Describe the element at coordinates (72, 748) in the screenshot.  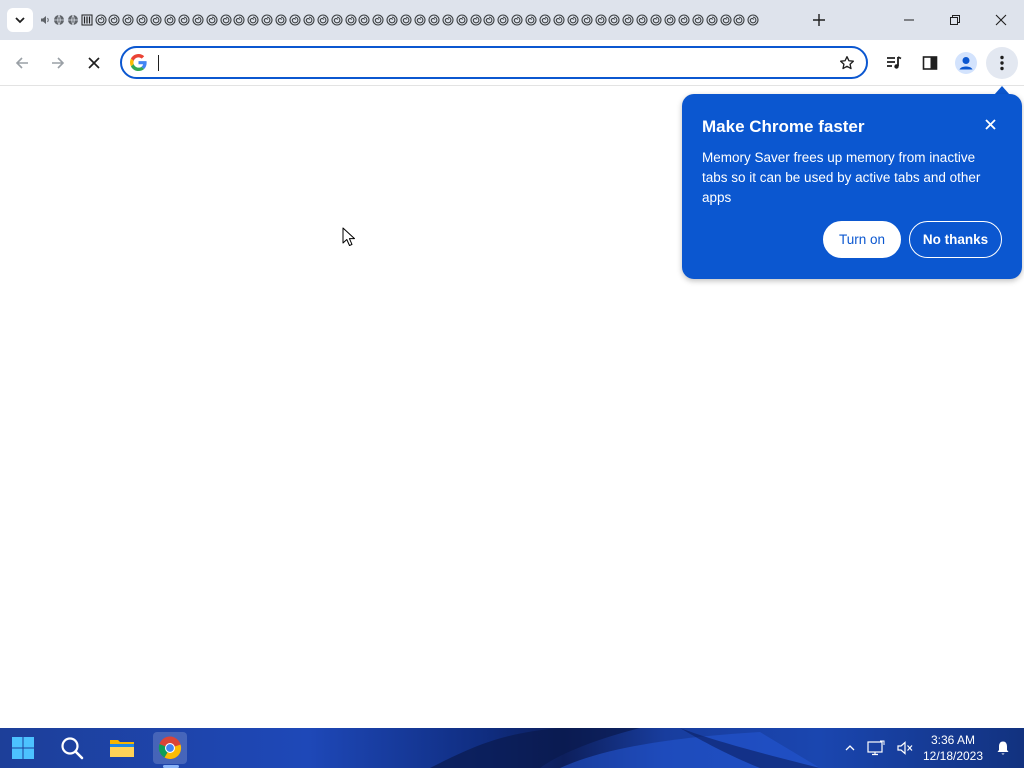
I see `taskbar-search-button` at that location.